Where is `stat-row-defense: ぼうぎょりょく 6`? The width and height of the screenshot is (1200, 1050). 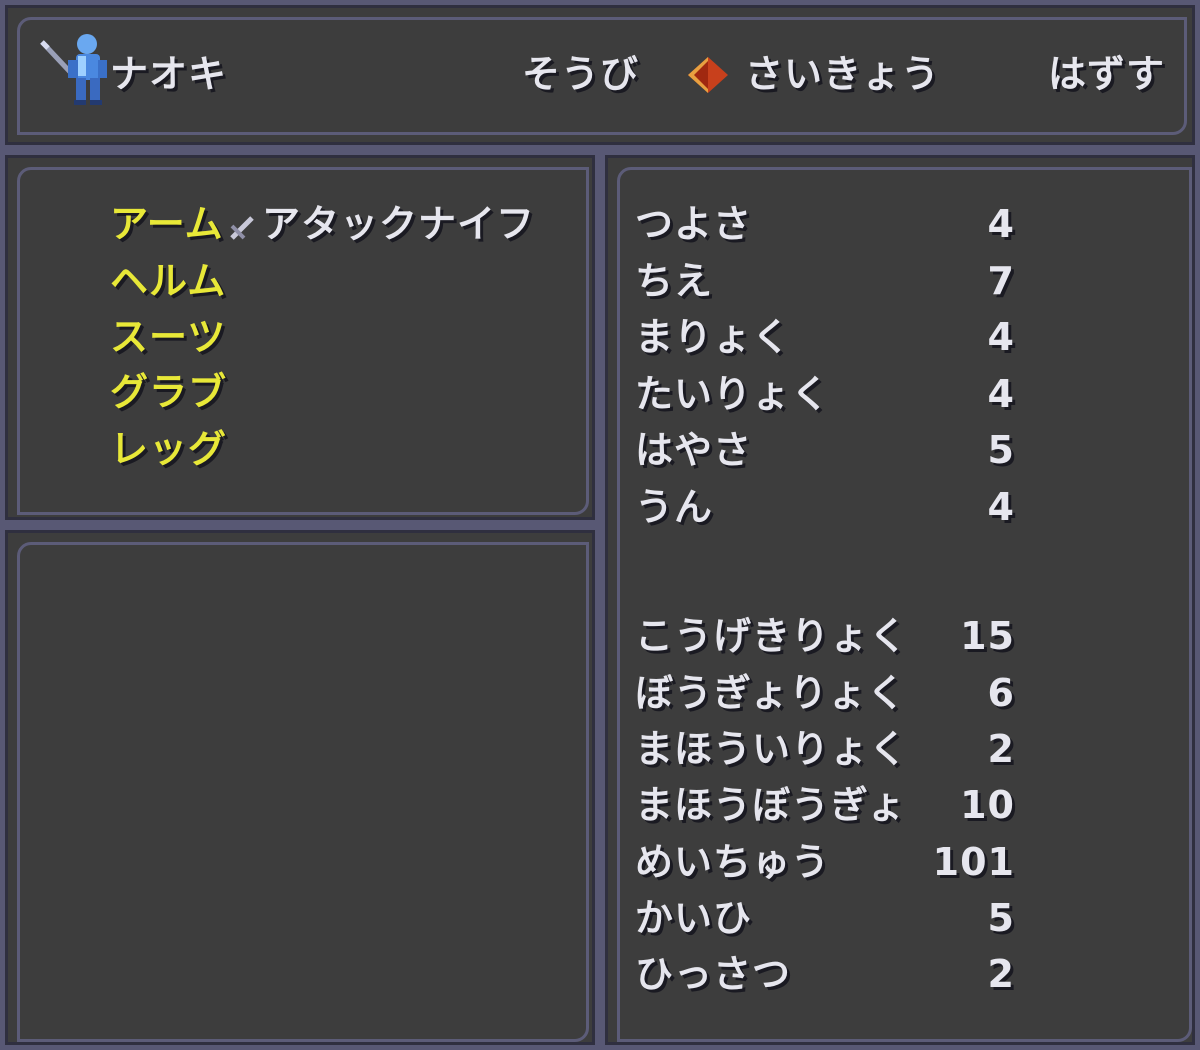
stat-row-defense: ぼうぎょりょく 6 is located at coordinates (825, 698).